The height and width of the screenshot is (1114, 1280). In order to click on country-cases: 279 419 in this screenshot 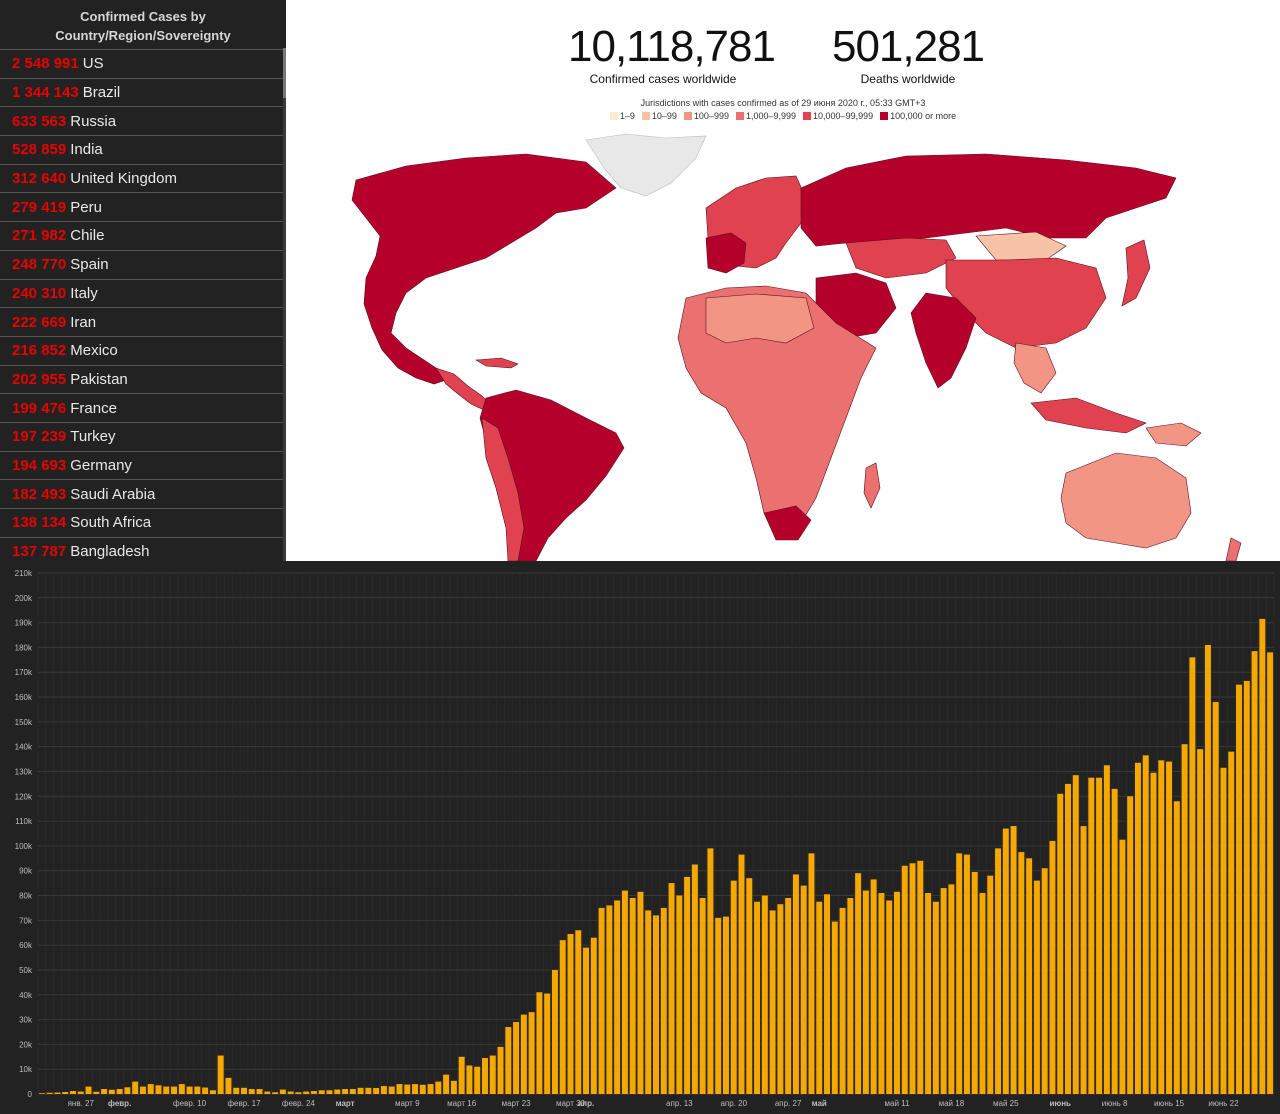, I will do `click(39, 207)`.